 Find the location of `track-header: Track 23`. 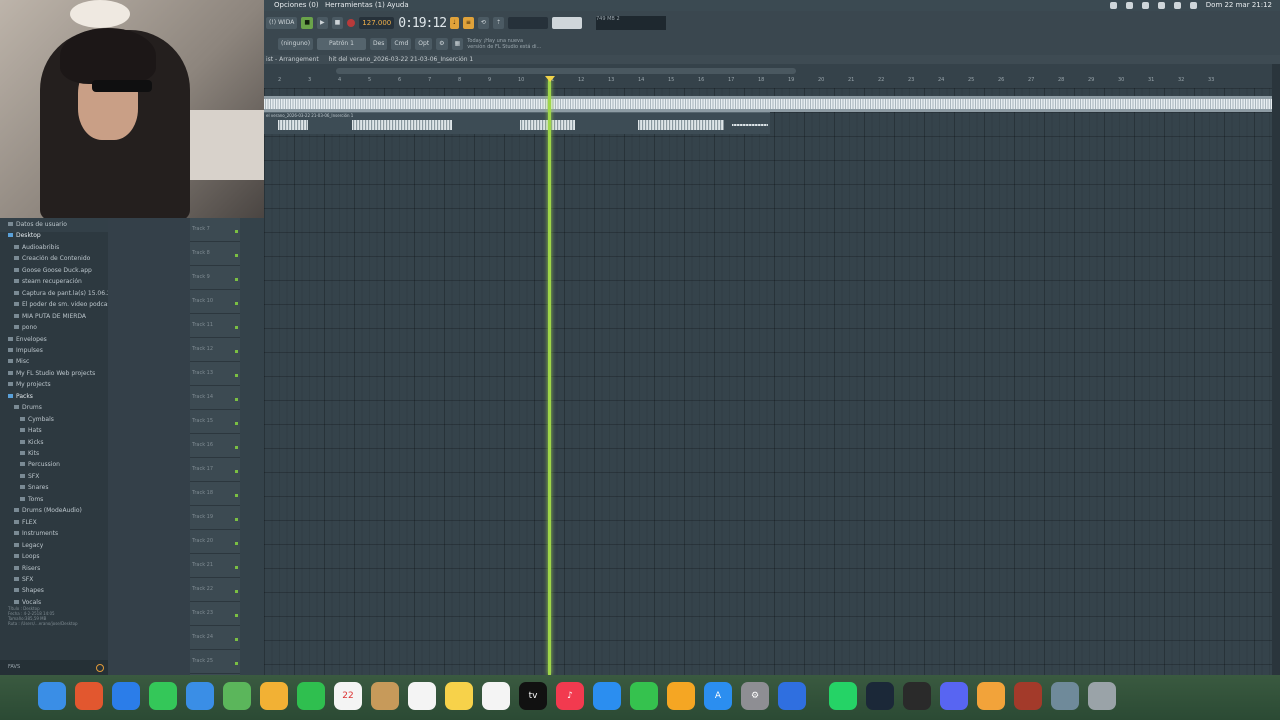

track-header: Track 23 is located at coordinates (215, 614).